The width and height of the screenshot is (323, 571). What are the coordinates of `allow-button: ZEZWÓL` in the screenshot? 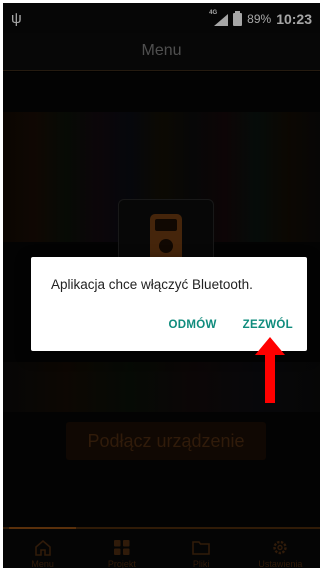 It's located at (268, 325).